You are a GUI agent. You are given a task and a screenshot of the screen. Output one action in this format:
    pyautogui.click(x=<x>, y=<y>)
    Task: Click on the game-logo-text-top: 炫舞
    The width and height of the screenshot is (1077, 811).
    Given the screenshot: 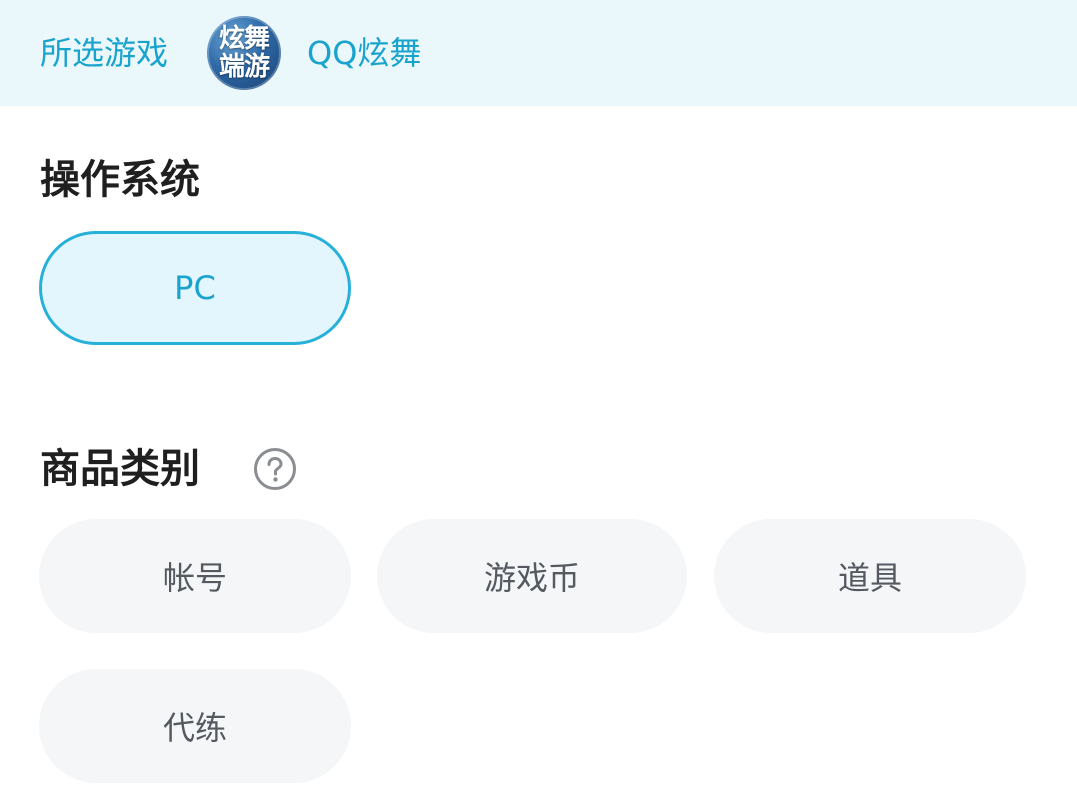 What is the action you would take?
    pyautogui.click(x=244, y=39)
    